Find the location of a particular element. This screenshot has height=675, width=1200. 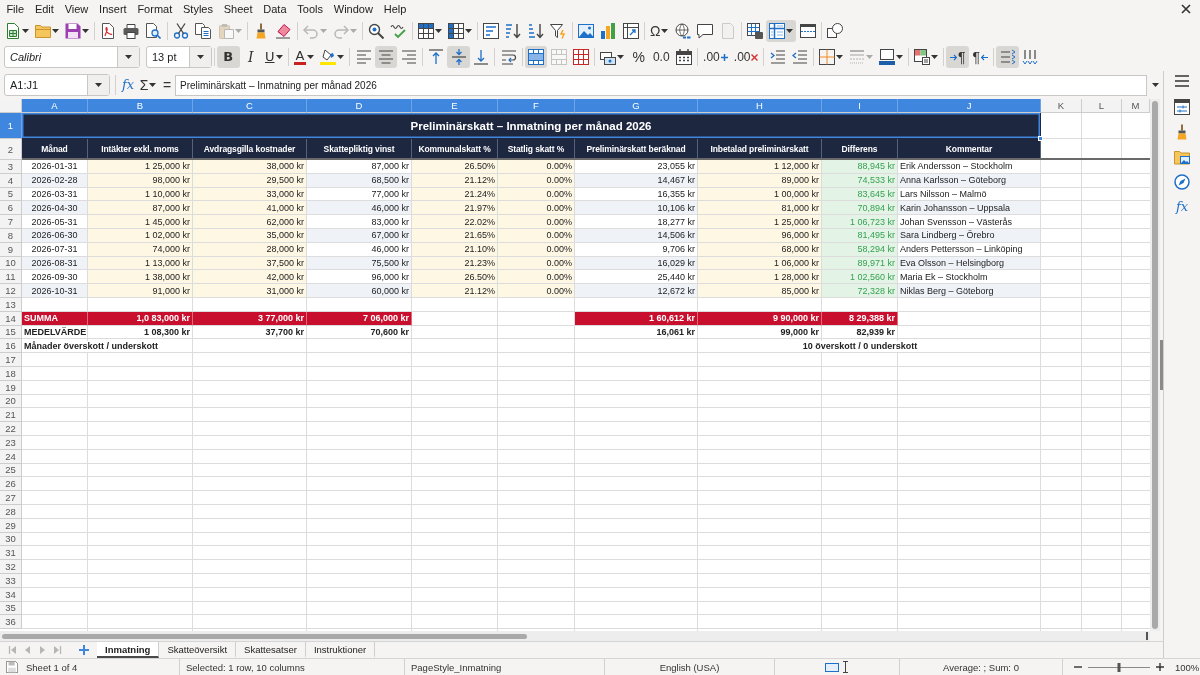

row-header: 3 is located at coordinates (11, 167).